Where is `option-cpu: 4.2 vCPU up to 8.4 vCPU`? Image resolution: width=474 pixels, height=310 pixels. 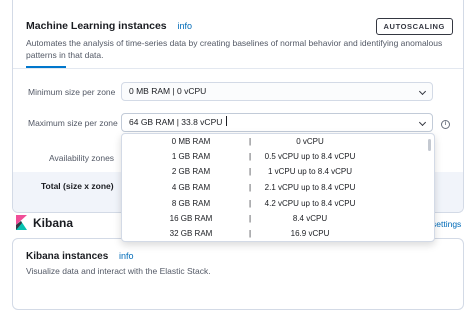
option-cpu: 4.2 vCPU up to 8.4 vCPU is located at coordinates (310, 203).